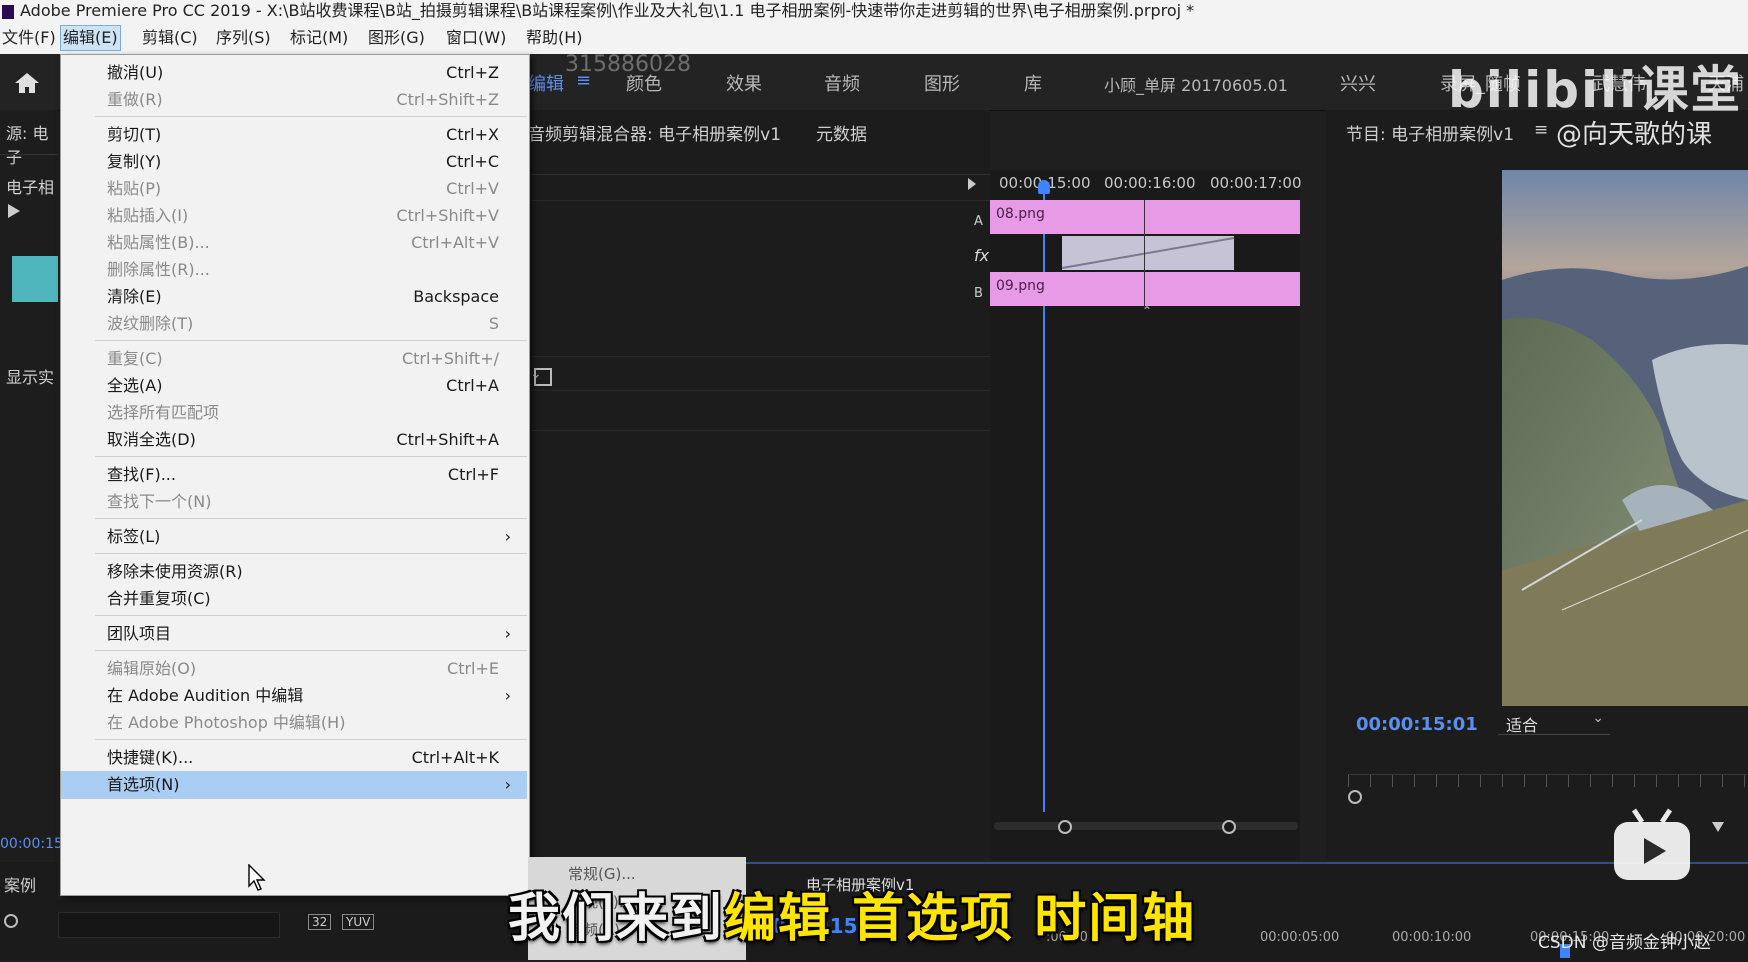 Image resolution: width=1748 pixels, height=962 pixels. What do you see at coordinates (294, 723) in the screenshot?
I see `edit-menu-item: 在 Adobe Photoshop 中编辑(H)` at bounding box center [294, 723].